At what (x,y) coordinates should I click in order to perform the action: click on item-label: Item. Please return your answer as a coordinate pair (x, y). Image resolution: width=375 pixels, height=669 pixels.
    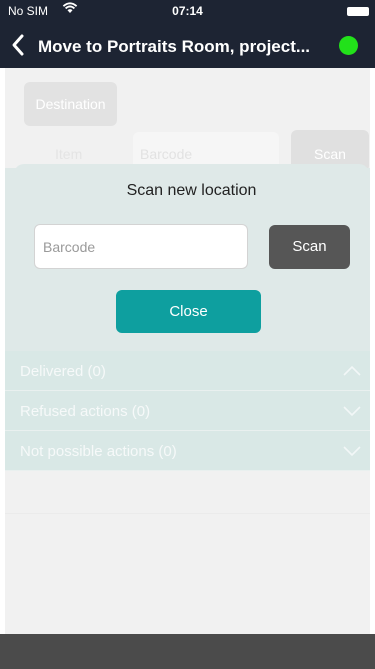
    Looking at the image, I should click on (69, 154).